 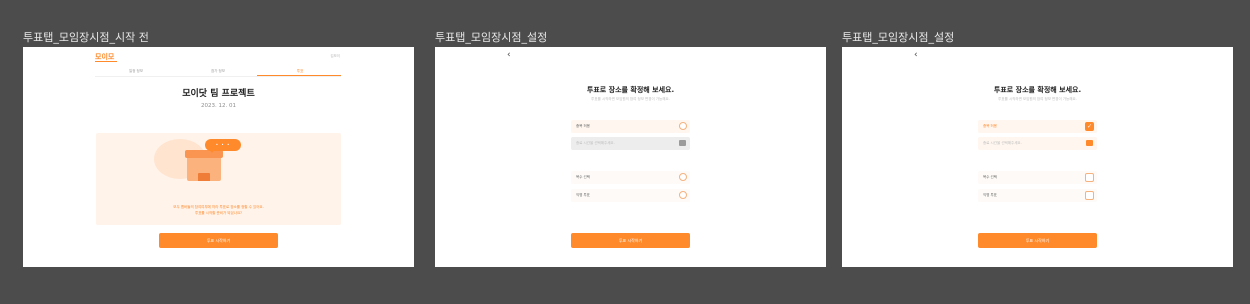 I want to click on vote-notice-line-1: 모두 멤버들의 참여여부에 따라 투표로 장소를 정할 수 있어요., so click(x=218, y=207).